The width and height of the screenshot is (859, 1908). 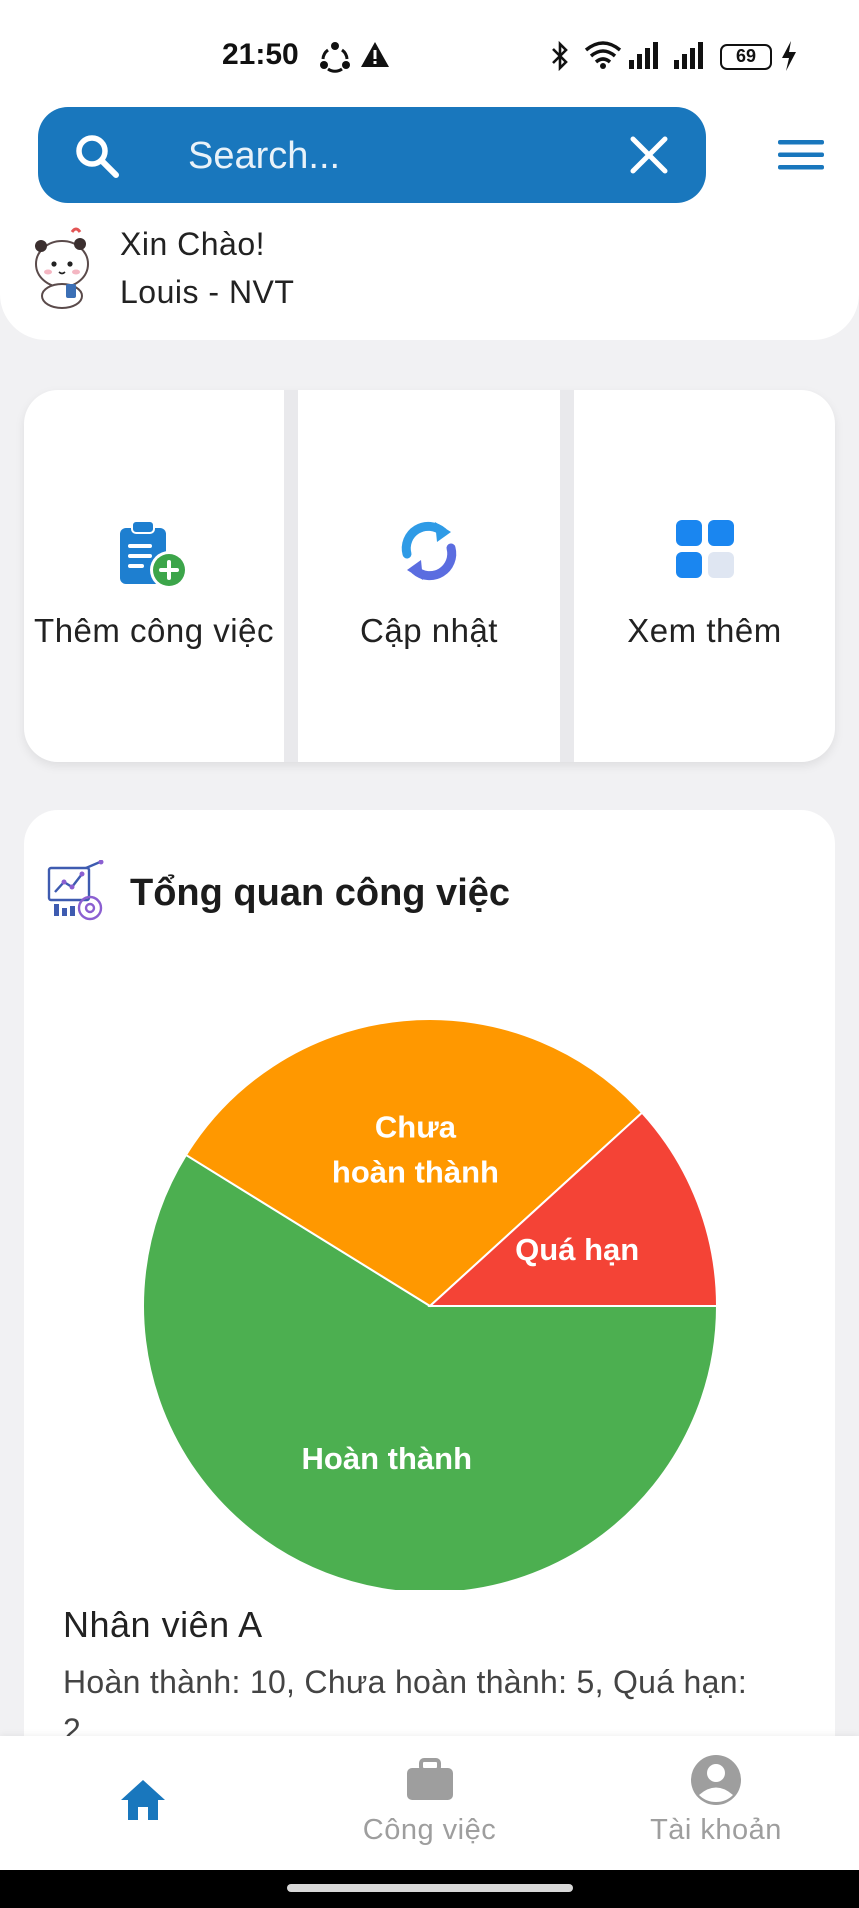 What do you see at coordinates (163, 1624) in the screenshot?
I see `employee-name: Nhân viên A` at bounding box center [163, 1624].